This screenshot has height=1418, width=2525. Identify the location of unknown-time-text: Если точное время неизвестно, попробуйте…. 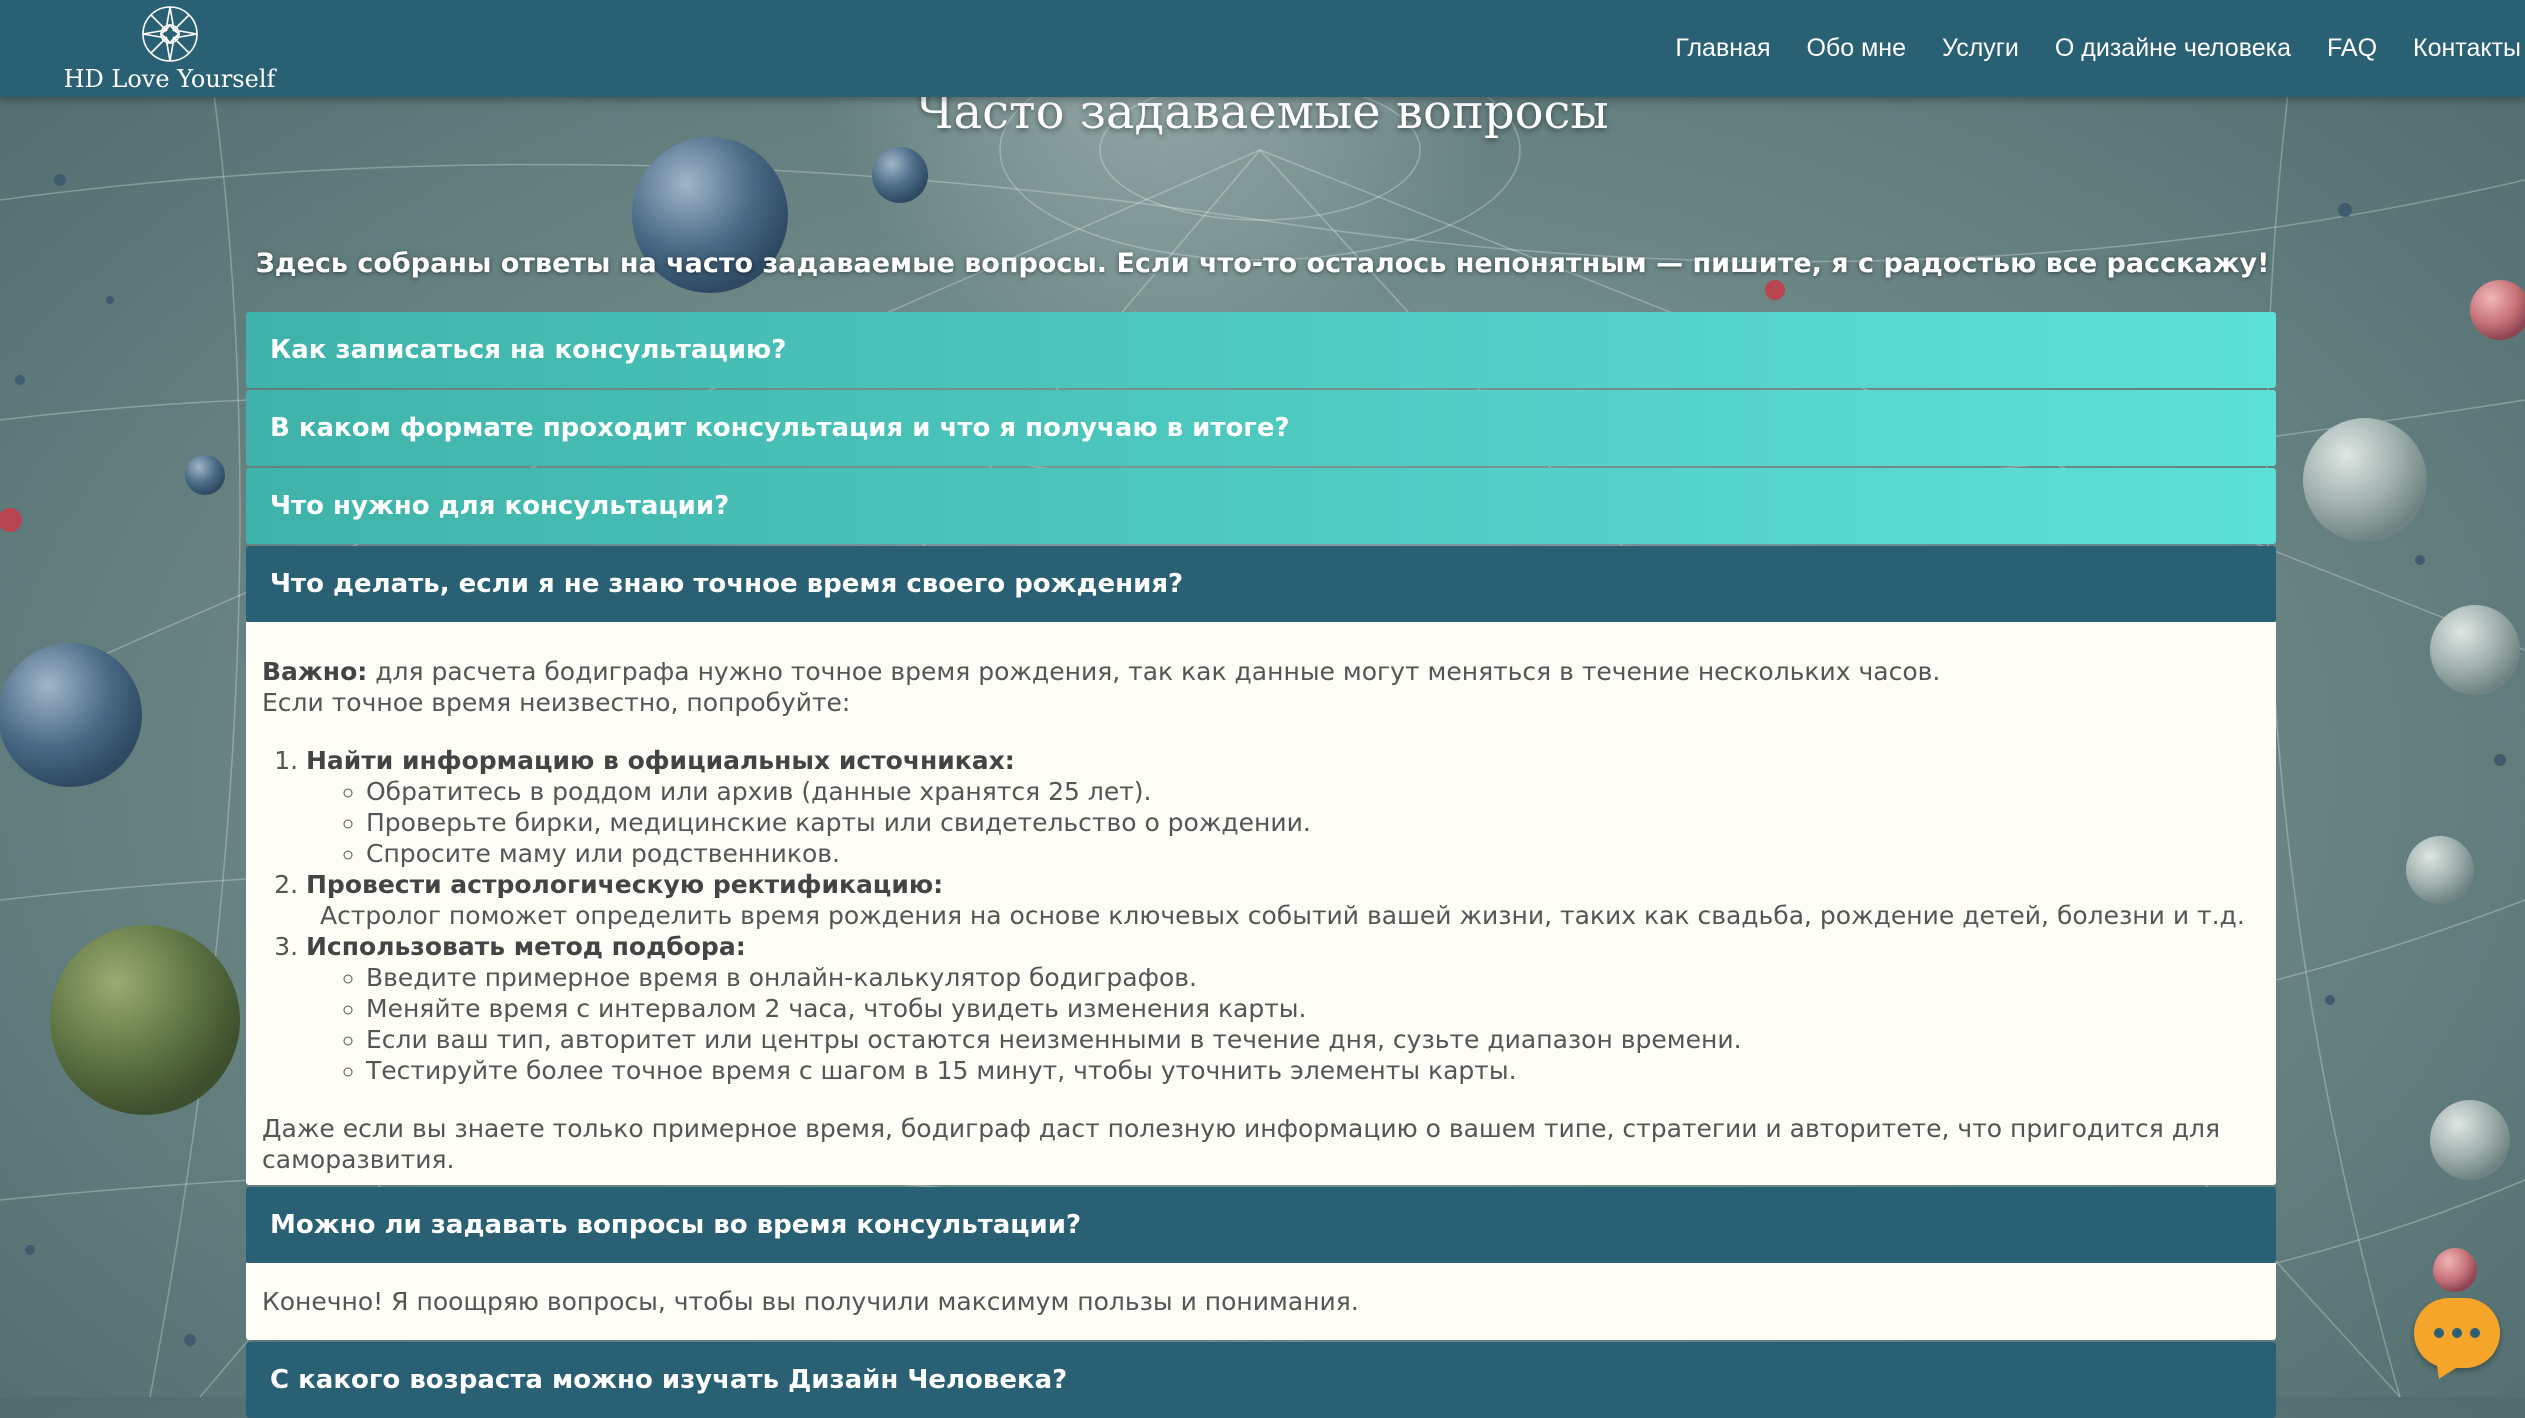
(556, 702).